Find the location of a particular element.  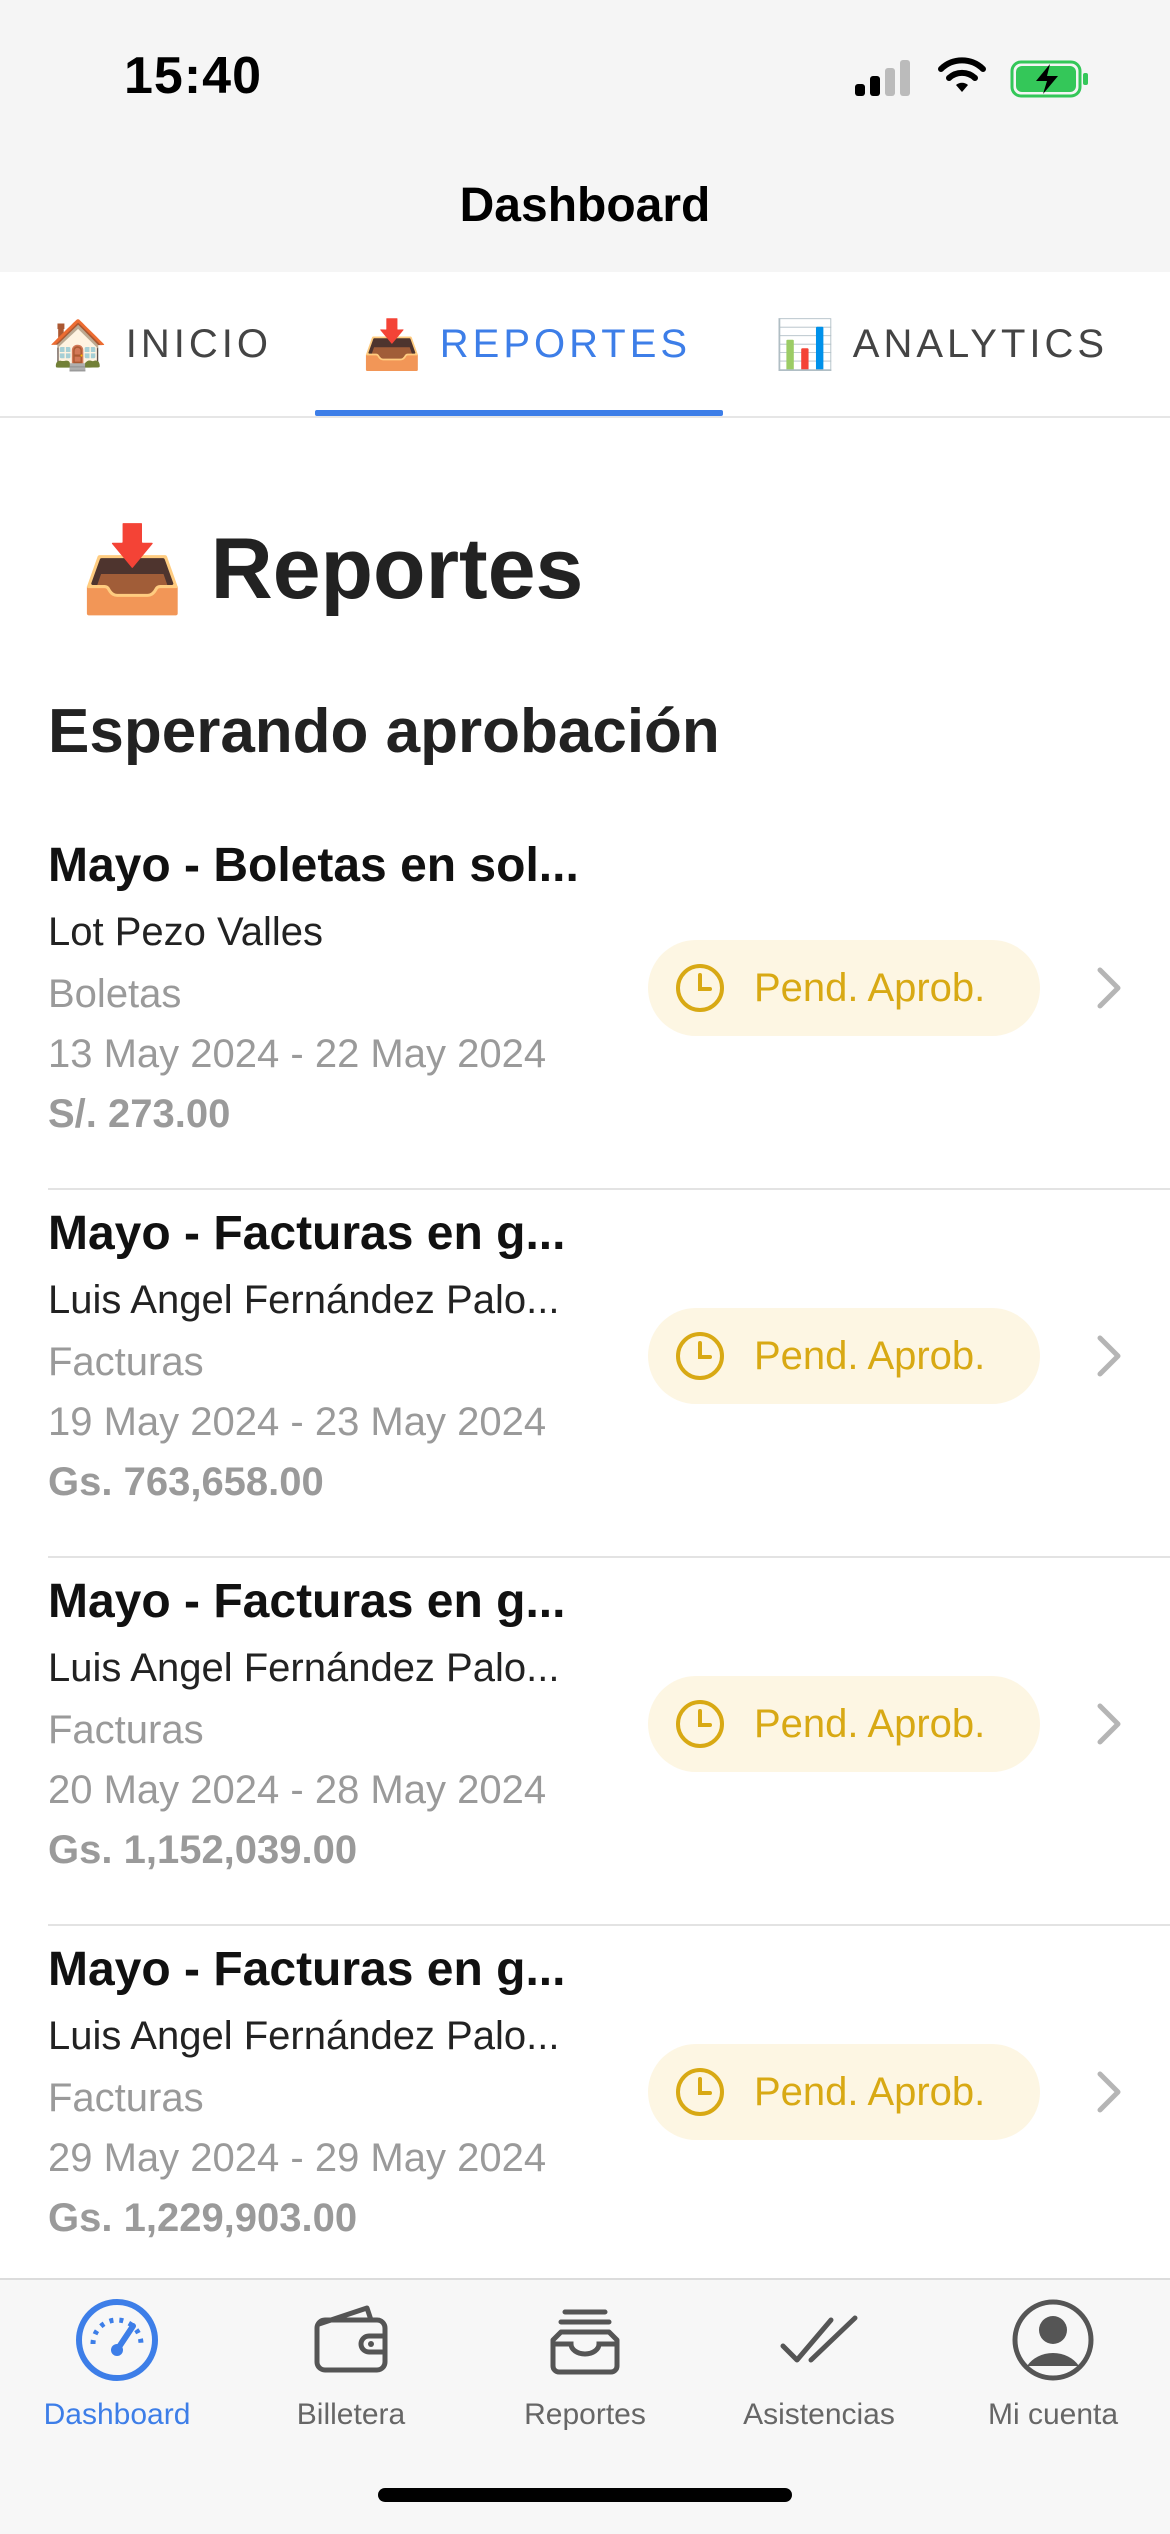

report-dates: 19 May 2024 - 23 May 2024 is located at coordinates (297, 1422).